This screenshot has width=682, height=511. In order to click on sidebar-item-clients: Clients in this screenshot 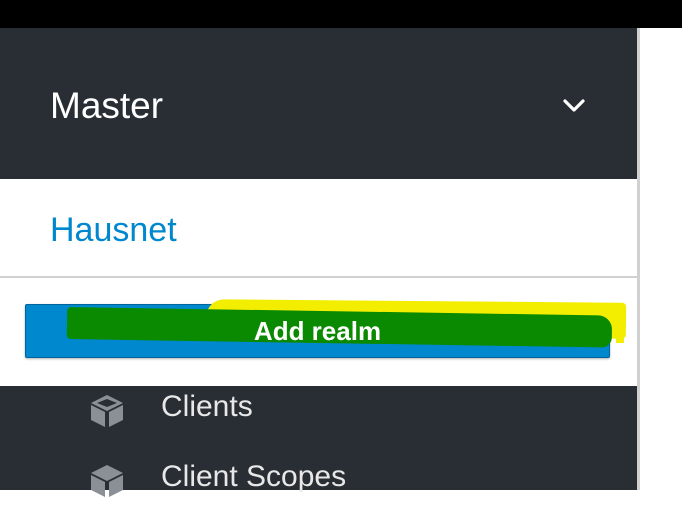, I will do `click(318, 411)`.